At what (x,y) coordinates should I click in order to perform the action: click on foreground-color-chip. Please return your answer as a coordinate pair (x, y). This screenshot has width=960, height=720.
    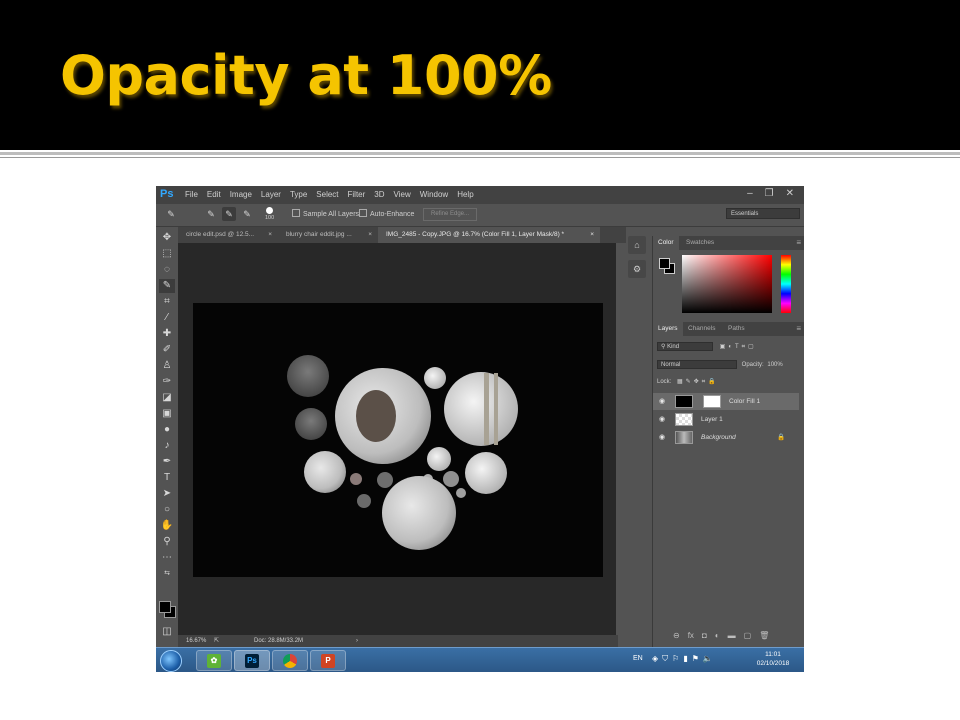
    Looking at the image, I should click on (664, 263).